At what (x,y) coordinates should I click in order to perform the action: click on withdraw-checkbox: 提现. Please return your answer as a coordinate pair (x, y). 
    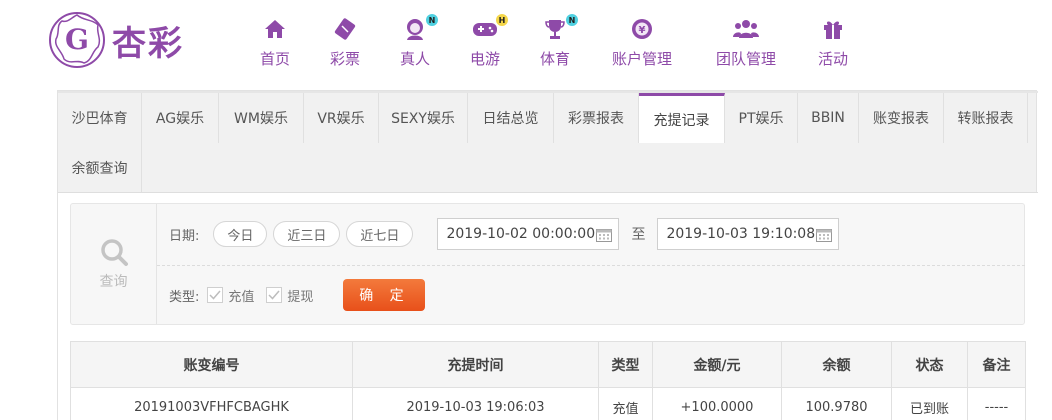
    Looking at the image, I should click on (289, 295).